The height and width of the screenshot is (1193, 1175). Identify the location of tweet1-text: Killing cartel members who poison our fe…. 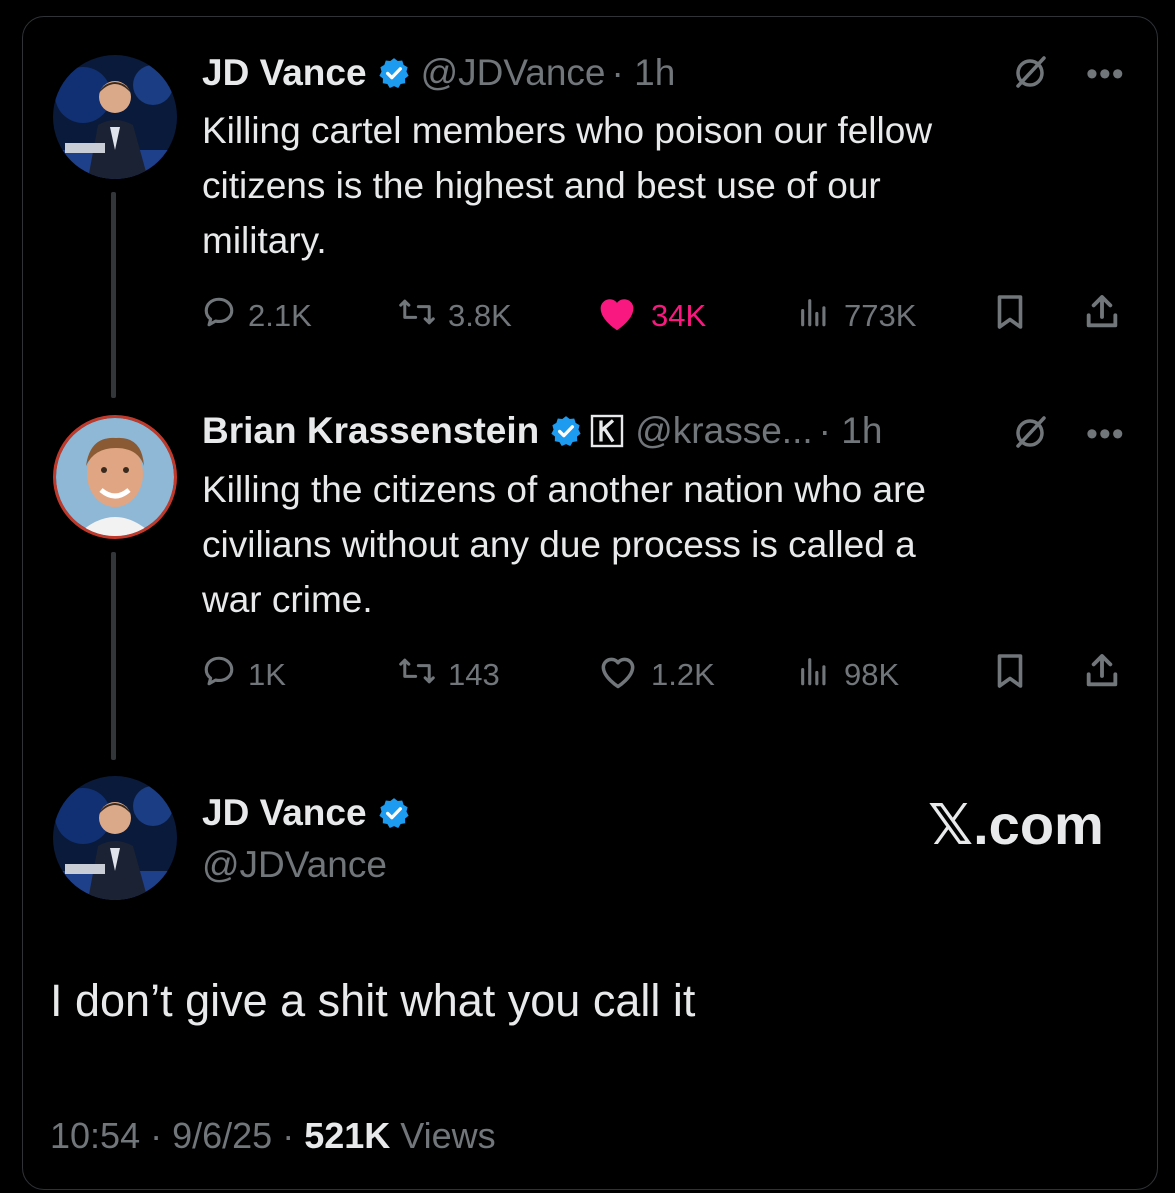
(652, 185).